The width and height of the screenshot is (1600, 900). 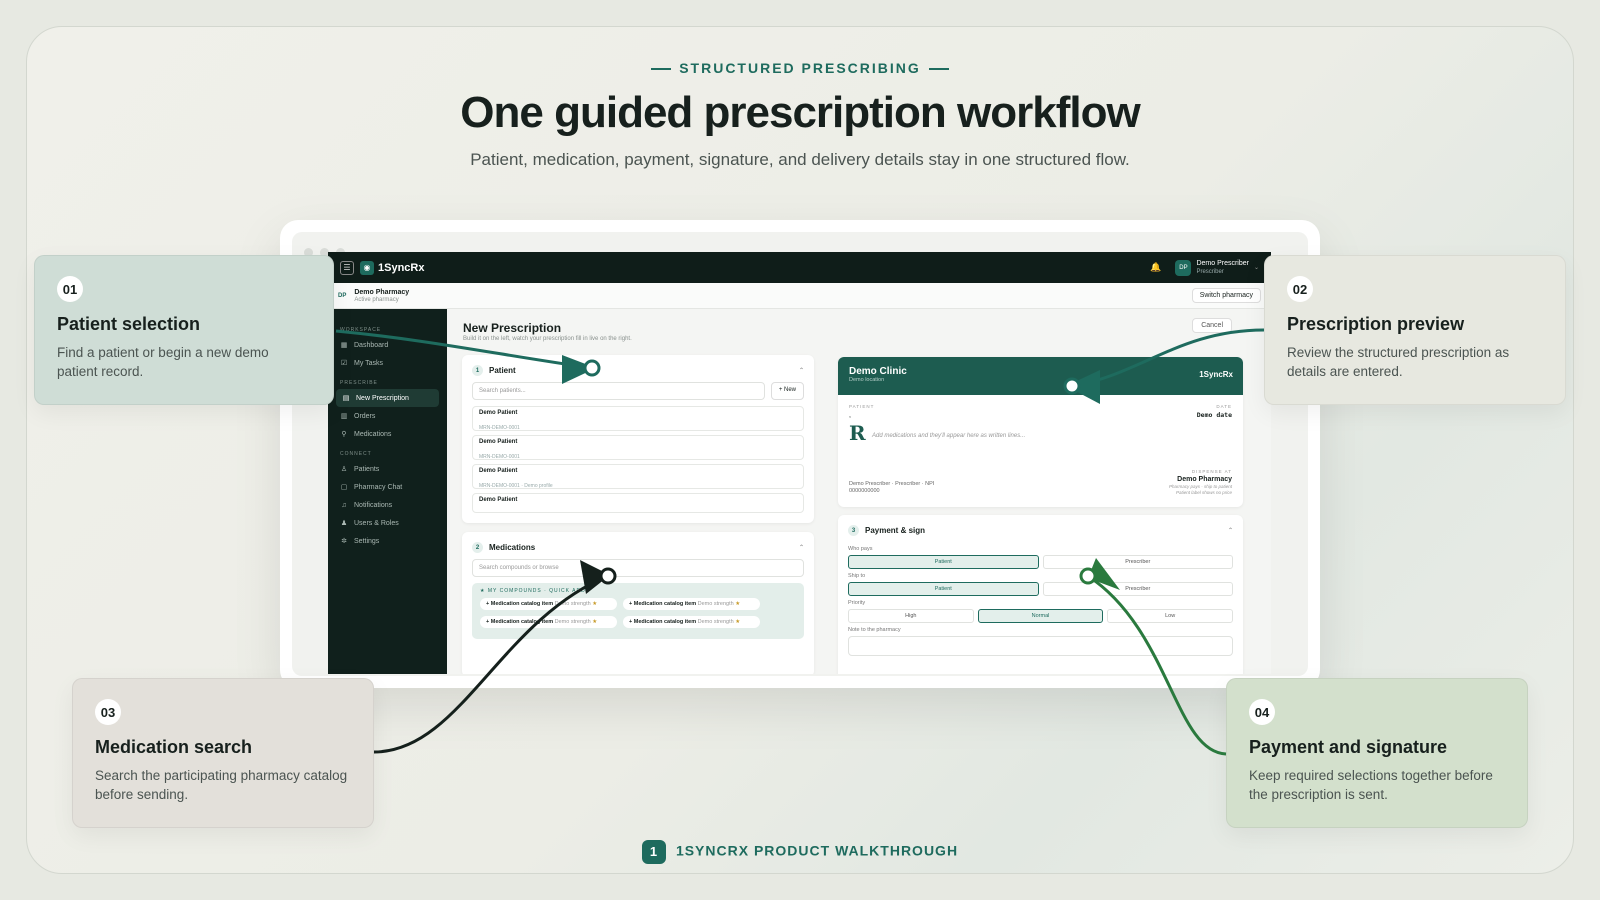 What do you see at coordinates (387, 416) in the screenshot?
I see `sidebar-item-orders: ▥ Orders` at bounding box center [387, 416].